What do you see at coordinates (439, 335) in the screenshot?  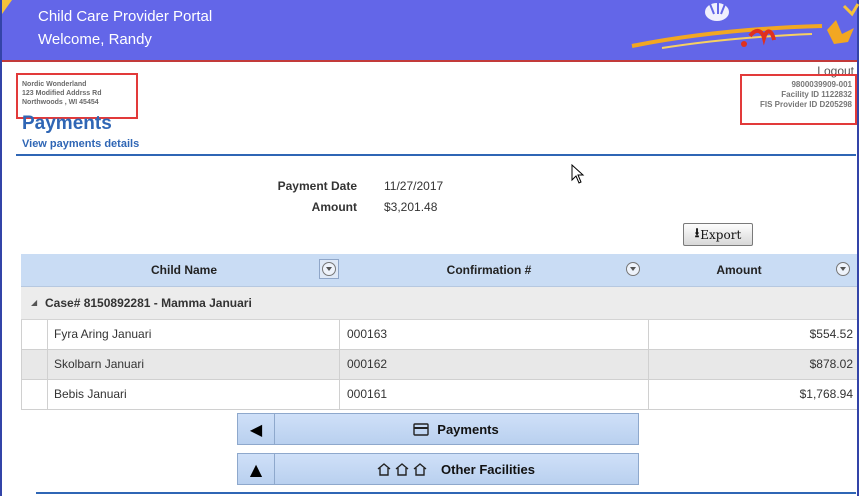 I see `table-row: Fyra Aring Januari 000163 $554.52` at bounding box center [439, 335].